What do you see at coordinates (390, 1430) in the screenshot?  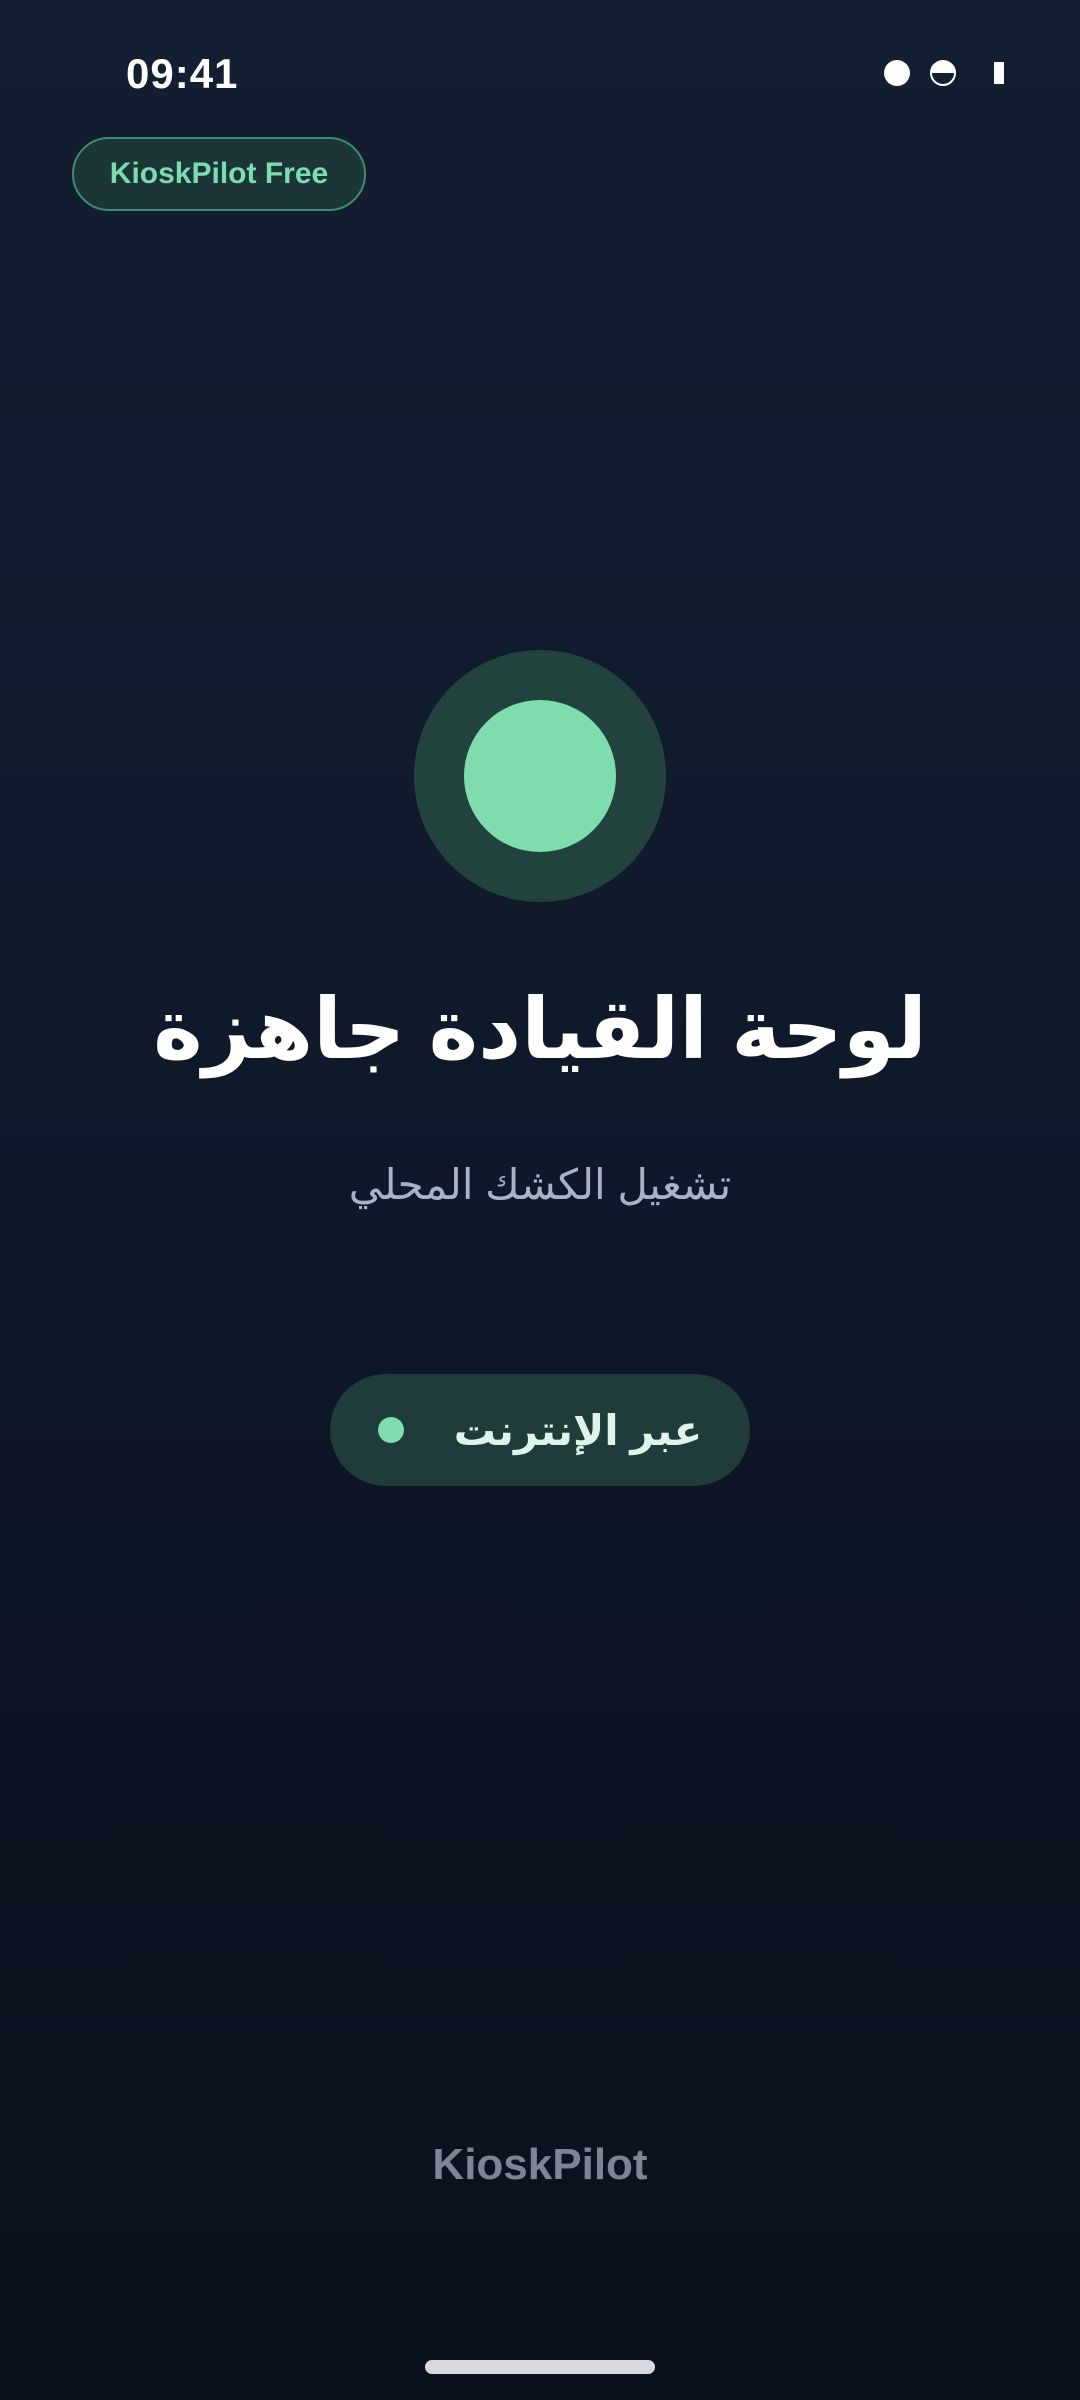 I see `online-dot-icon` at bounding box center [390, 1430].